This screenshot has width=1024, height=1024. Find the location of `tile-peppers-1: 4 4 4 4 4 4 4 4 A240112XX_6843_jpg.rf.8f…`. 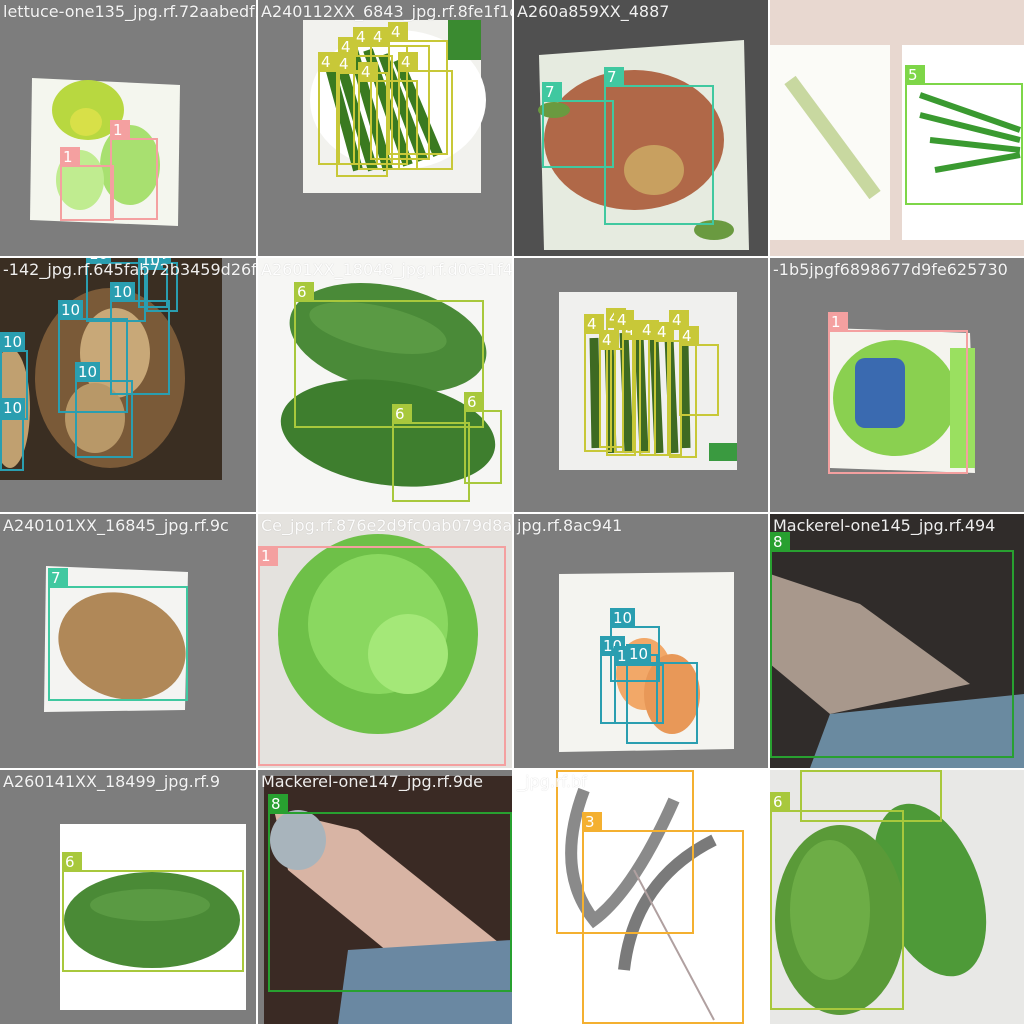

tile-peppers-1: 4 4 4 4 4 4 4 4 A240112XX_6843_jpg.rf.8f… is located at coordinates (385, 128).